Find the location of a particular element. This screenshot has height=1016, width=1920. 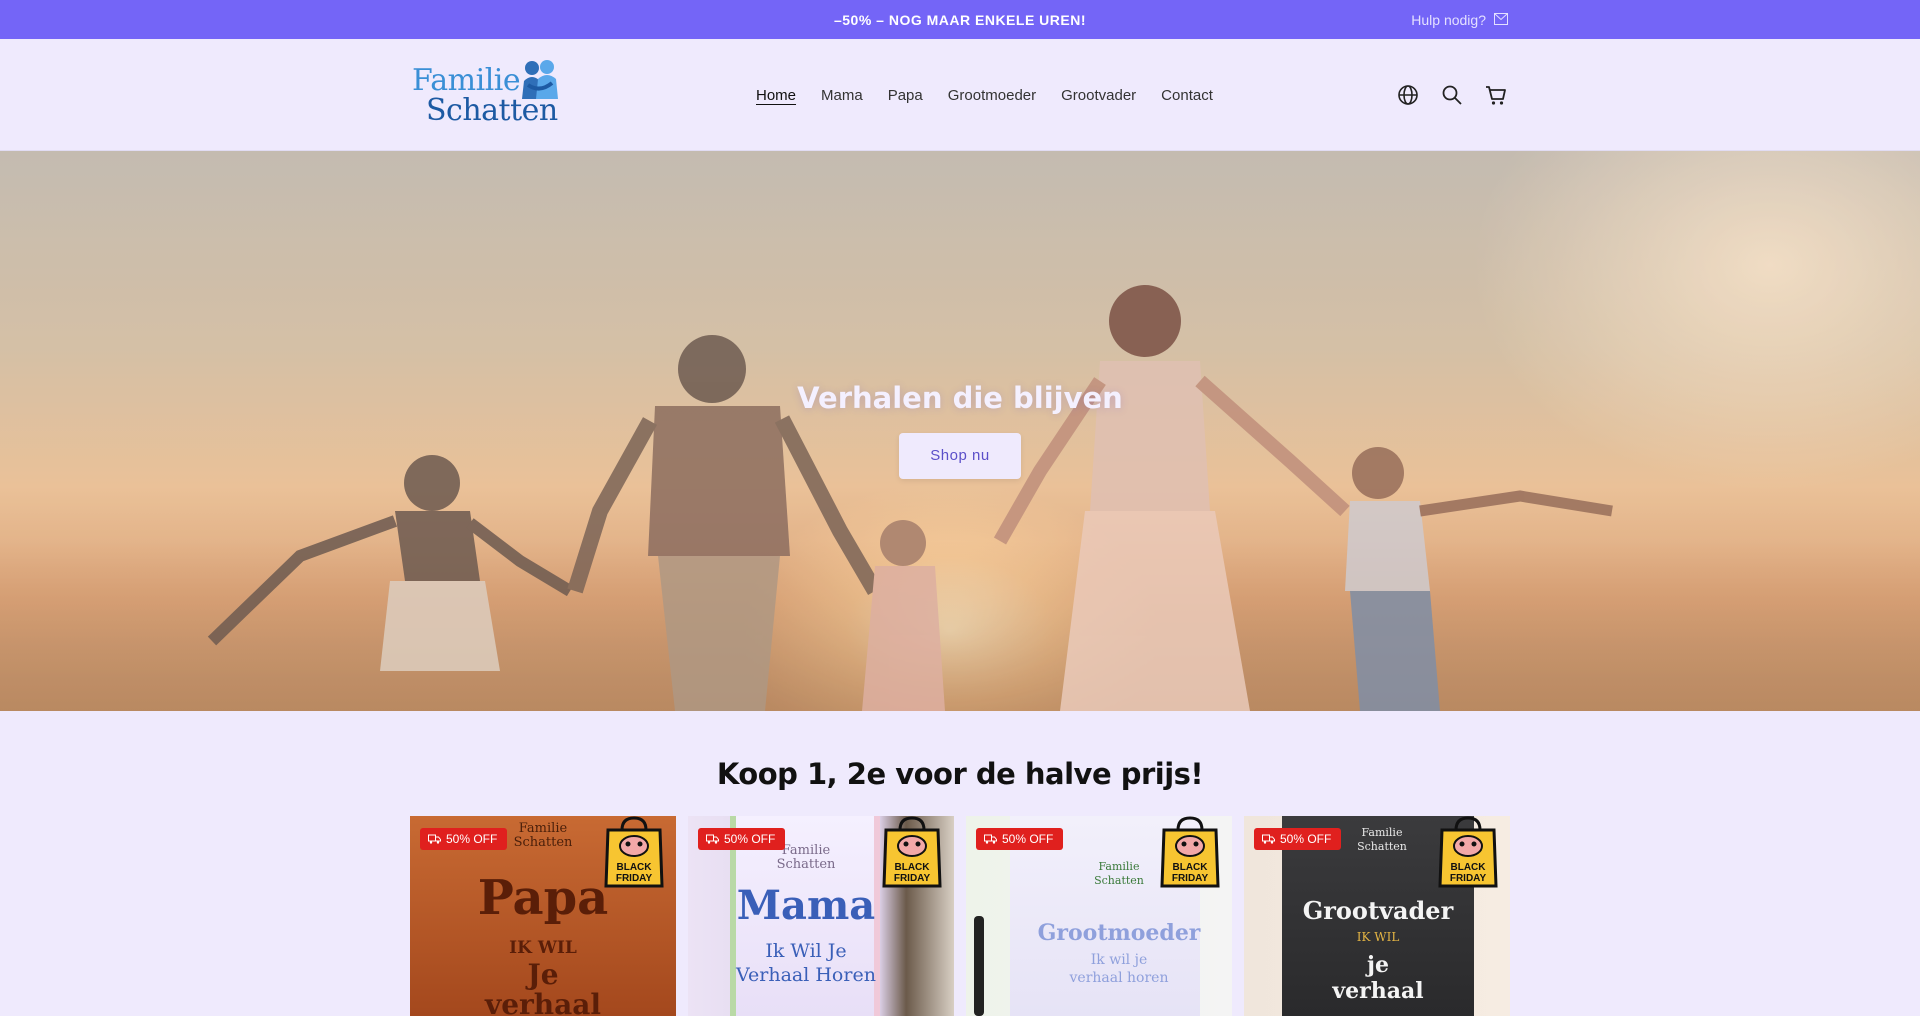

logo: Familie Schatten is located at coordinates (487, 95).